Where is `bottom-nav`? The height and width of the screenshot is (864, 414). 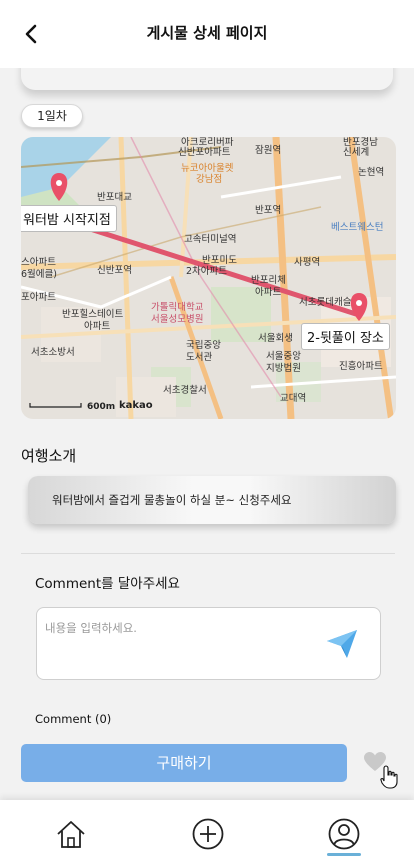 bottom-nav is located at coordinates (207, 832).